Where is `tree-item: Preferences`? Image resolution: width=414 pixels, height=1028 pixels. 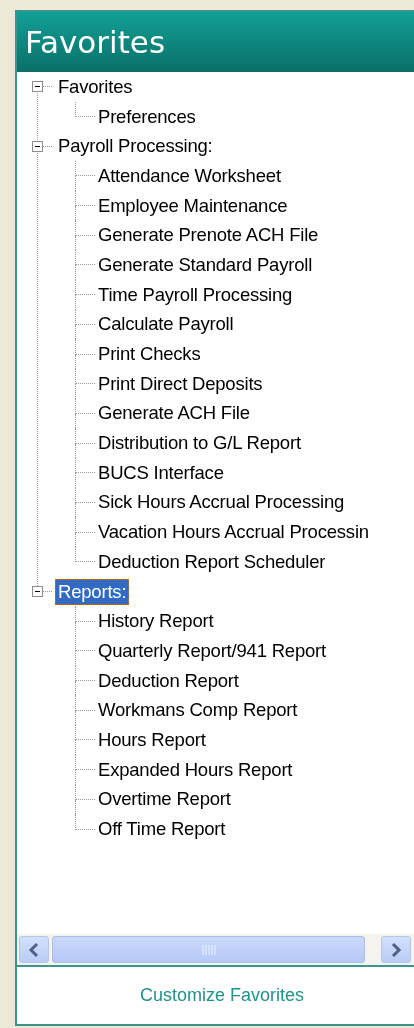 tree-item: Preferences is located at coordinates (147, 116).